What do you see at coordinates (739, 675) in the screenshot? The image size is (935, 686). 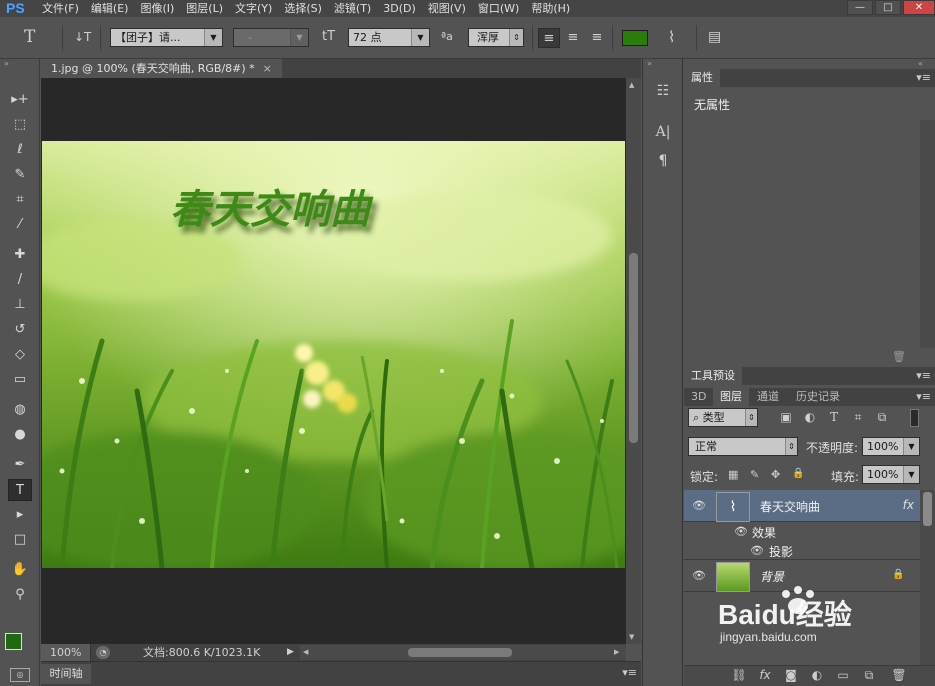 I see `link-layers-icon: ⛓` at bounding box center [739, 675].